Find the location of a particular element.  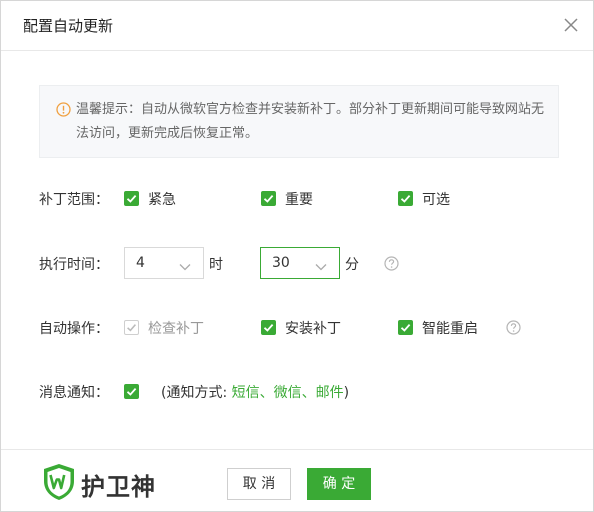

exec-time-label: 执行时间： is located at coordinates (74, 265).